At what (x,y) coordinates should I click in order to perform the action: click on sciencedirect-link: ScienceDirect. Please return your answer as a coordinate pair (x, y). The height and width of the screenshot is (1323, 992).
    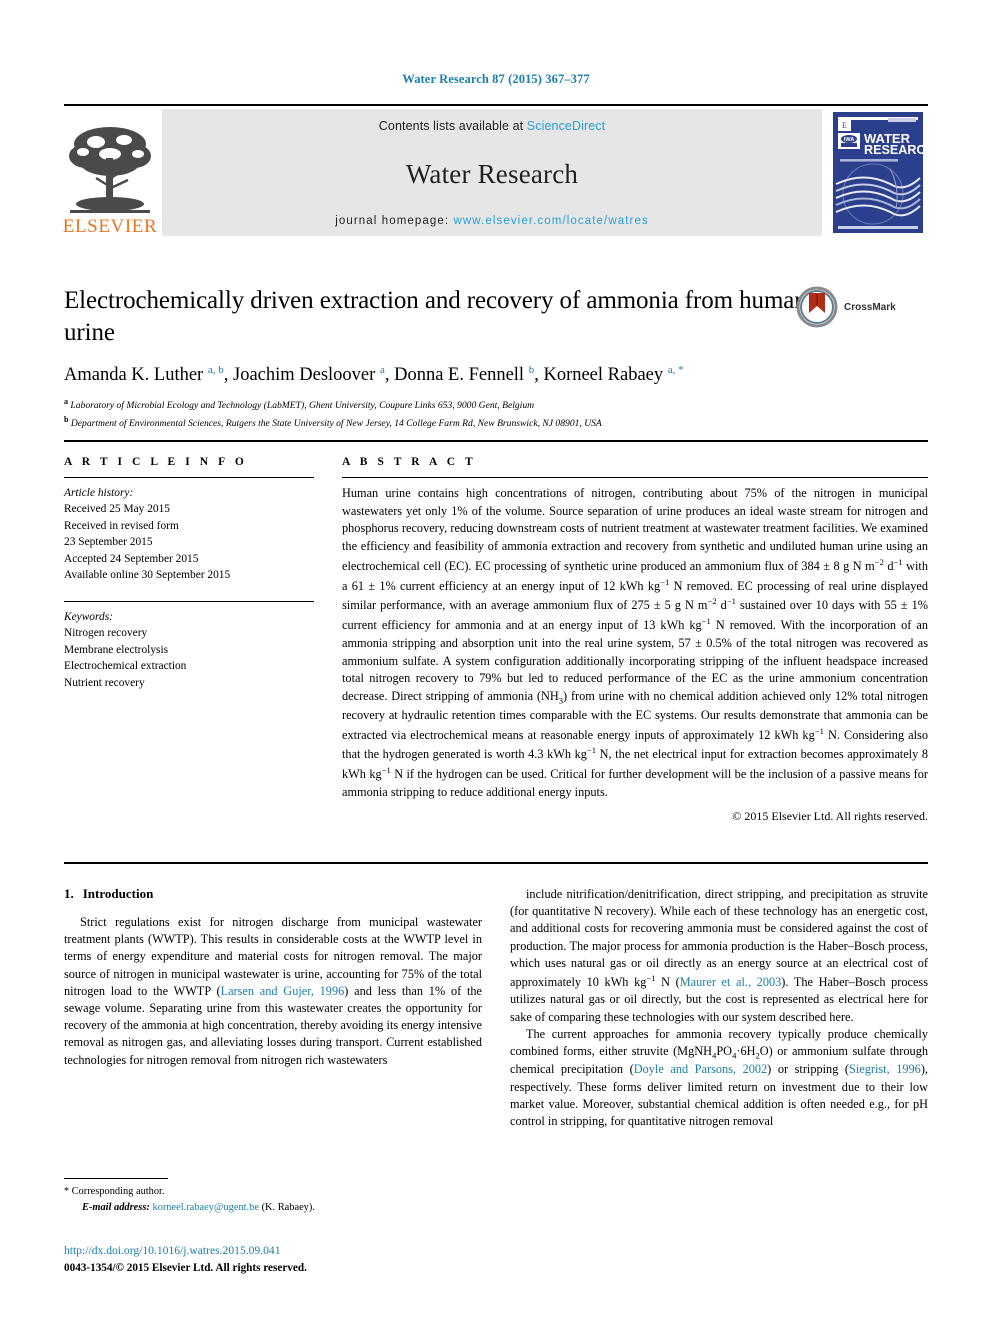
    Looking at the image, I should click on (566, 126).